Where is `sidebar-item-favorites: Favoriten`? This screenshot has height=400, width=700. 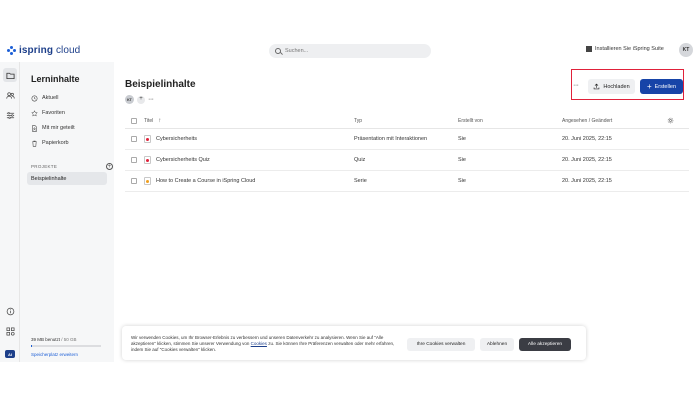 sidebar-item-favorites: Favoriten is located at coordinates (72, 113).